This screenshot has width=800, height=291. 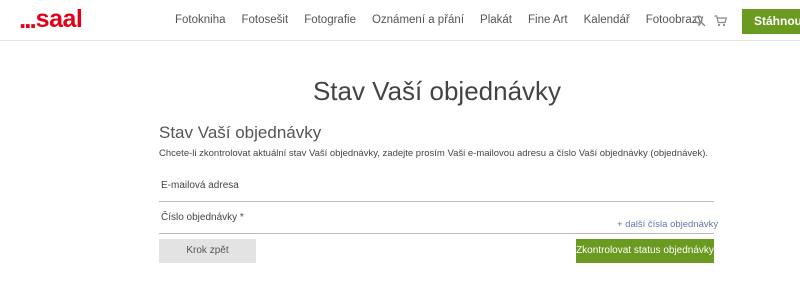 I want to click on add-order-number-link: + další čísla objednávky, so click(x=667, y=224).